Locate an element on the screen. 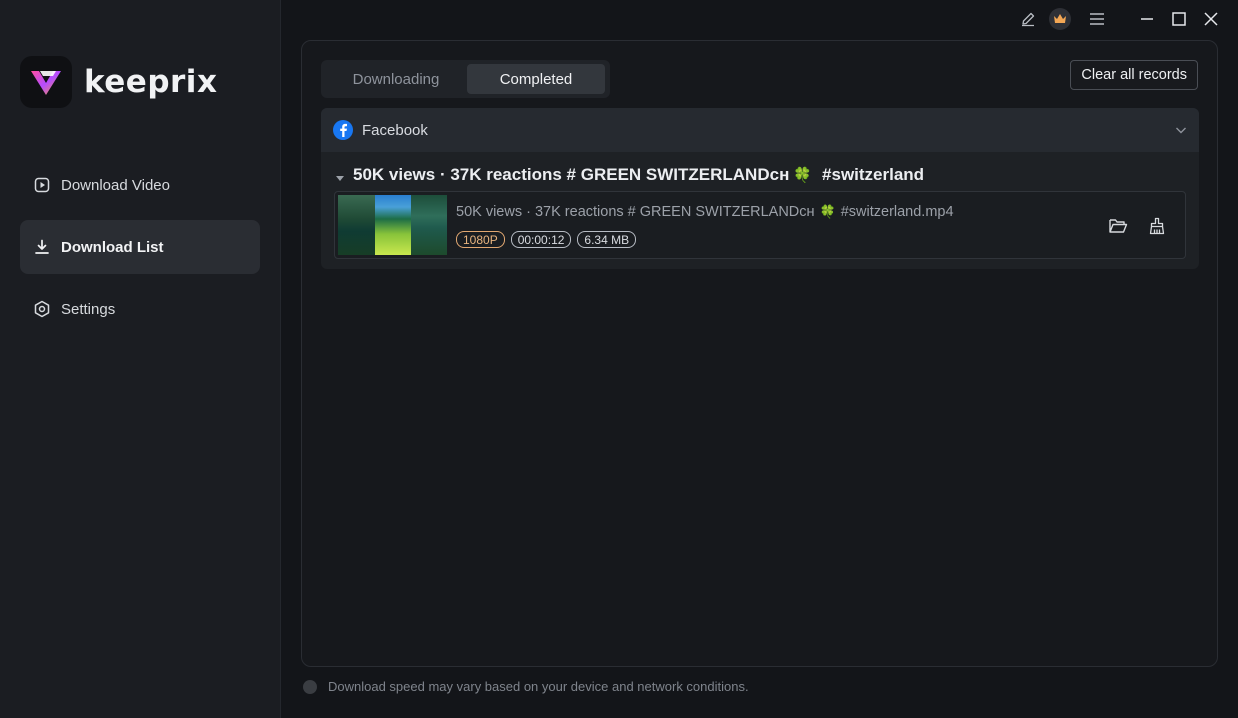 The width and height of the screenshot is (1238, 718). sidebar-nav: Download Video Download List Settings is located at coordinates (140, 251).